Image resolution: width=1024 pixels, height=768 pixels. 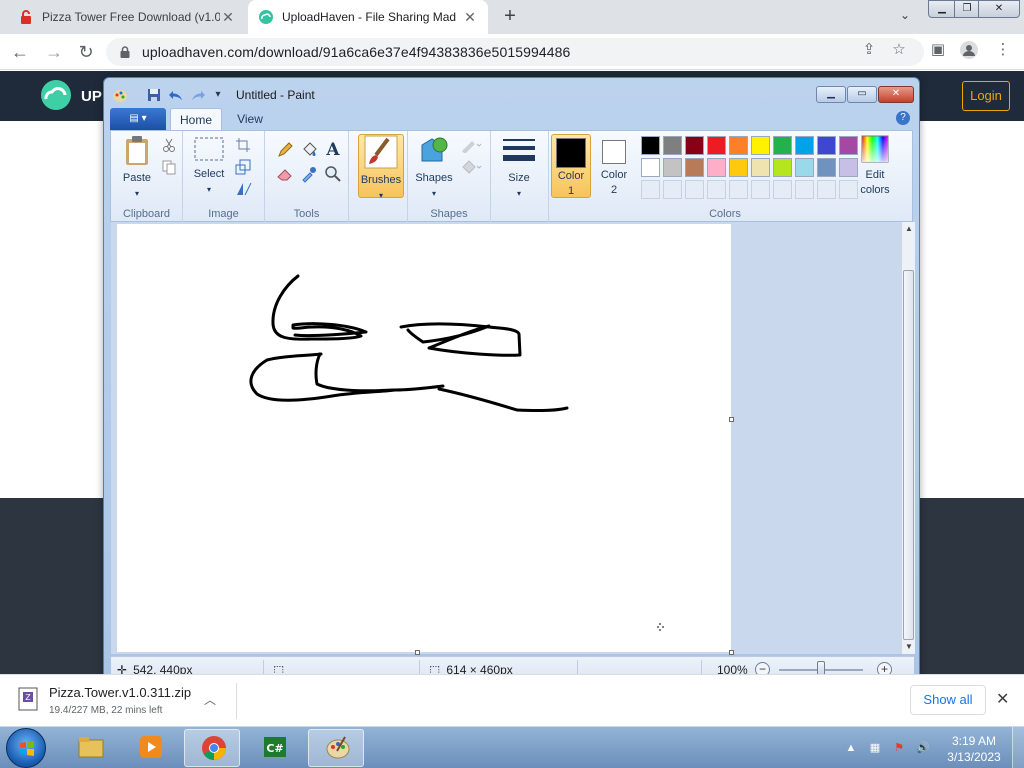 I want to click on select-button: Select ▾, so click(x=209, y=165).